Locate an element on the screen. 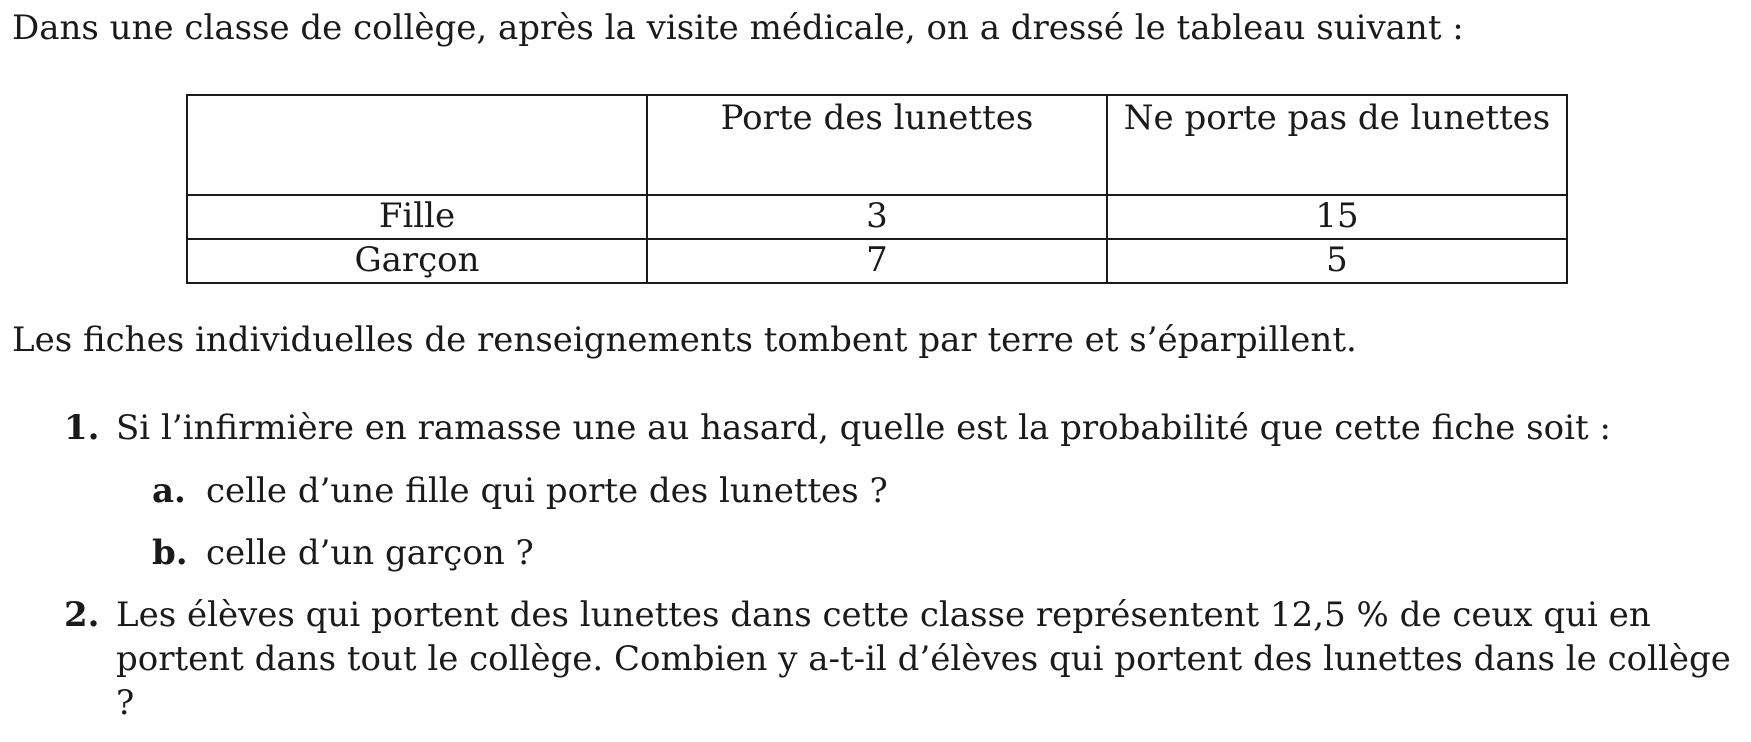  table-cell: 15 is located at coordinates (1337, 217).